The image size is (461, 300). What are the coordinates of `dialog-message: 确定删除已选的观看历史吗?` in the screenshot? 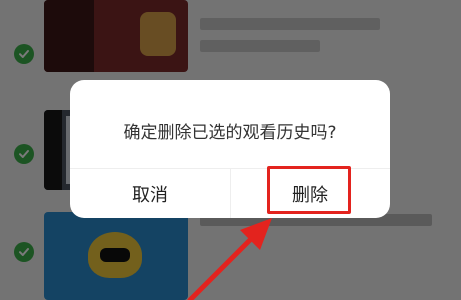 It's located at (230, 133).